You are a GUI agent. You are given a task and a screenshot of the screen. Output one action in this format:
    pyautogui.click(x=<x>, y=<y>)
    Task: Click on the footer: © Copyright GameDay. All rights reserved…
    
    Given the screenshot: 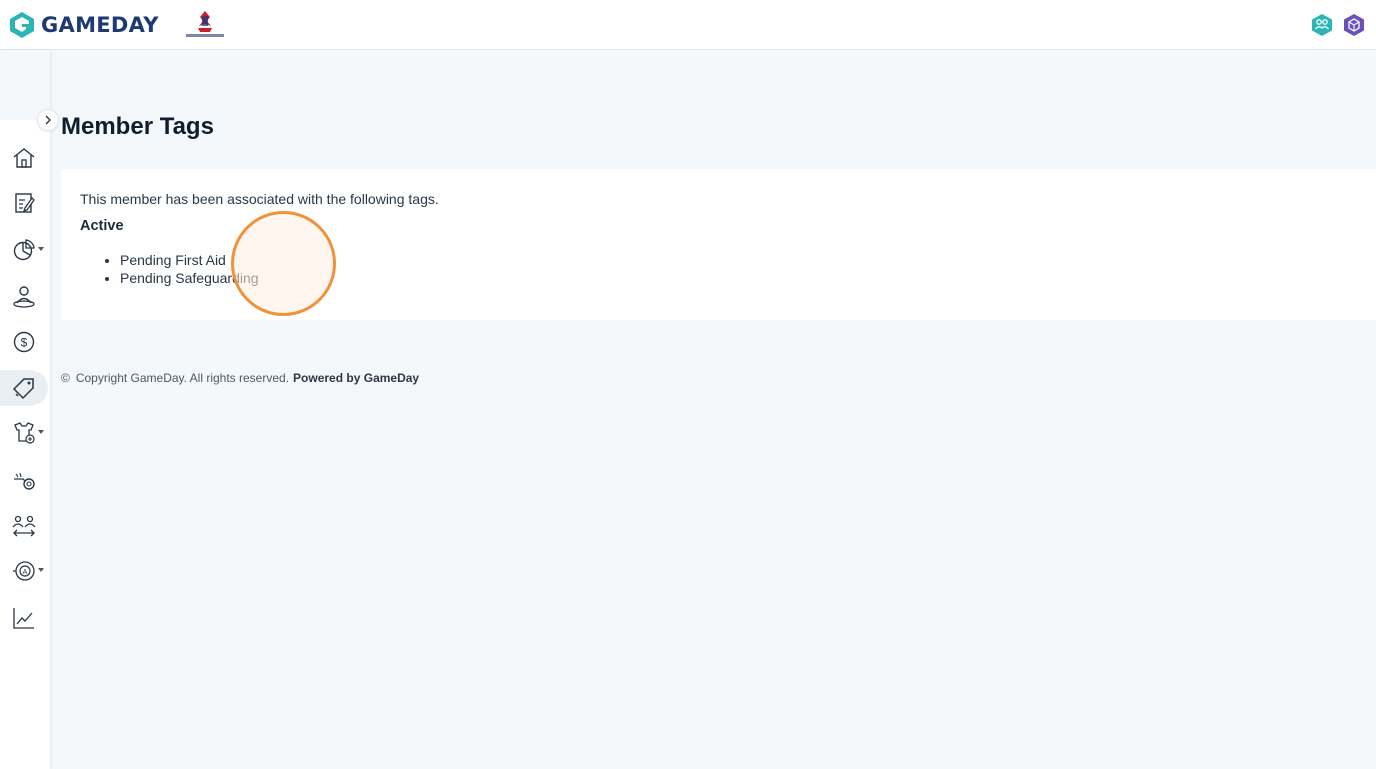 What is the action you would take?
    pyautogui.click(x=240, y=378)
    